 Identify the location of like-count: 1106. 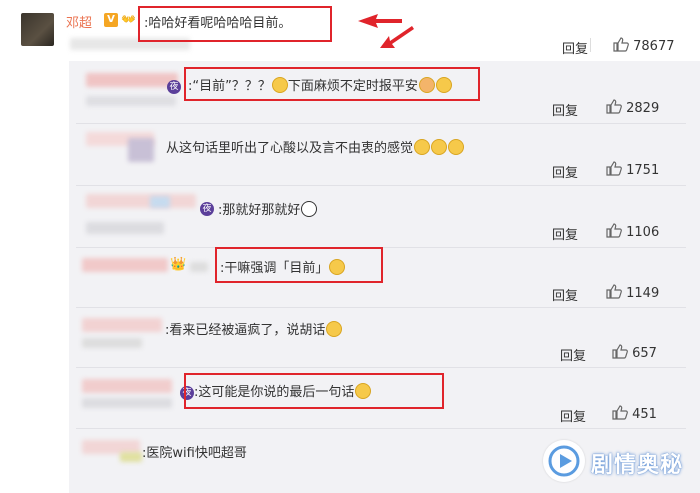
(643, 232).